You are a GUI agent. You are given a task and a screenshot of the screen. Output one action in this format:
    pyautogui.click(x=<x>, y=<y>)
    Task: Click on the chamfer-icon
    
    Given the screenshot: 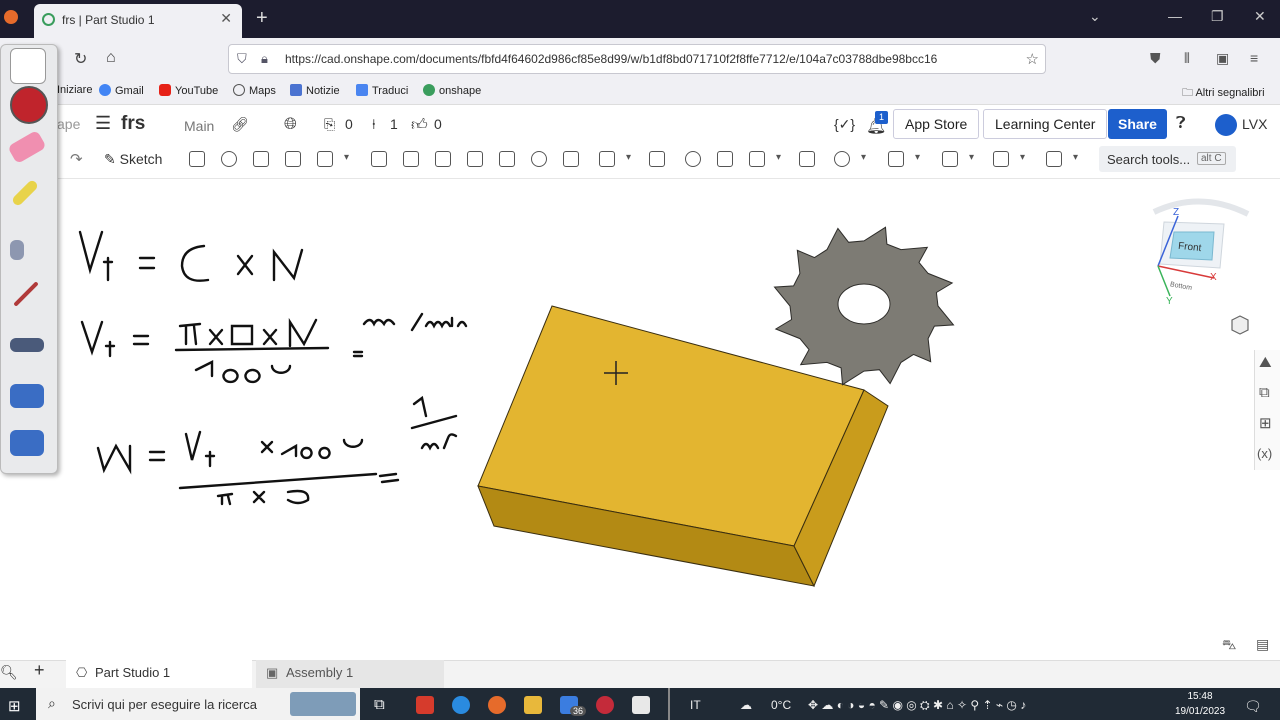 What is the action you would take?
    pyautogui.click(x=411, y=159)
    